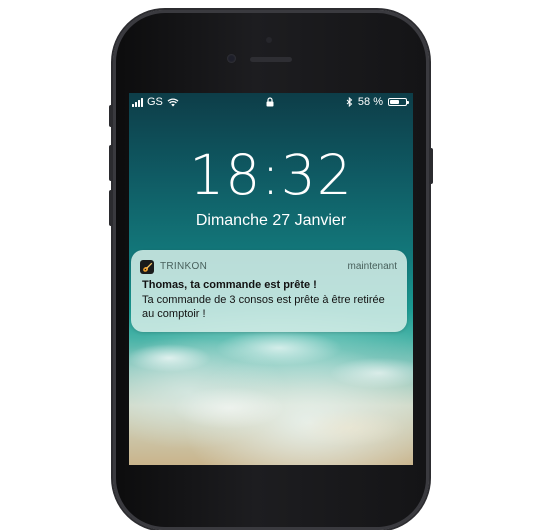  Describe the element at coordinates (184, 266) in the screenshot. I see `notification-app-name: TRINKON` at that location.